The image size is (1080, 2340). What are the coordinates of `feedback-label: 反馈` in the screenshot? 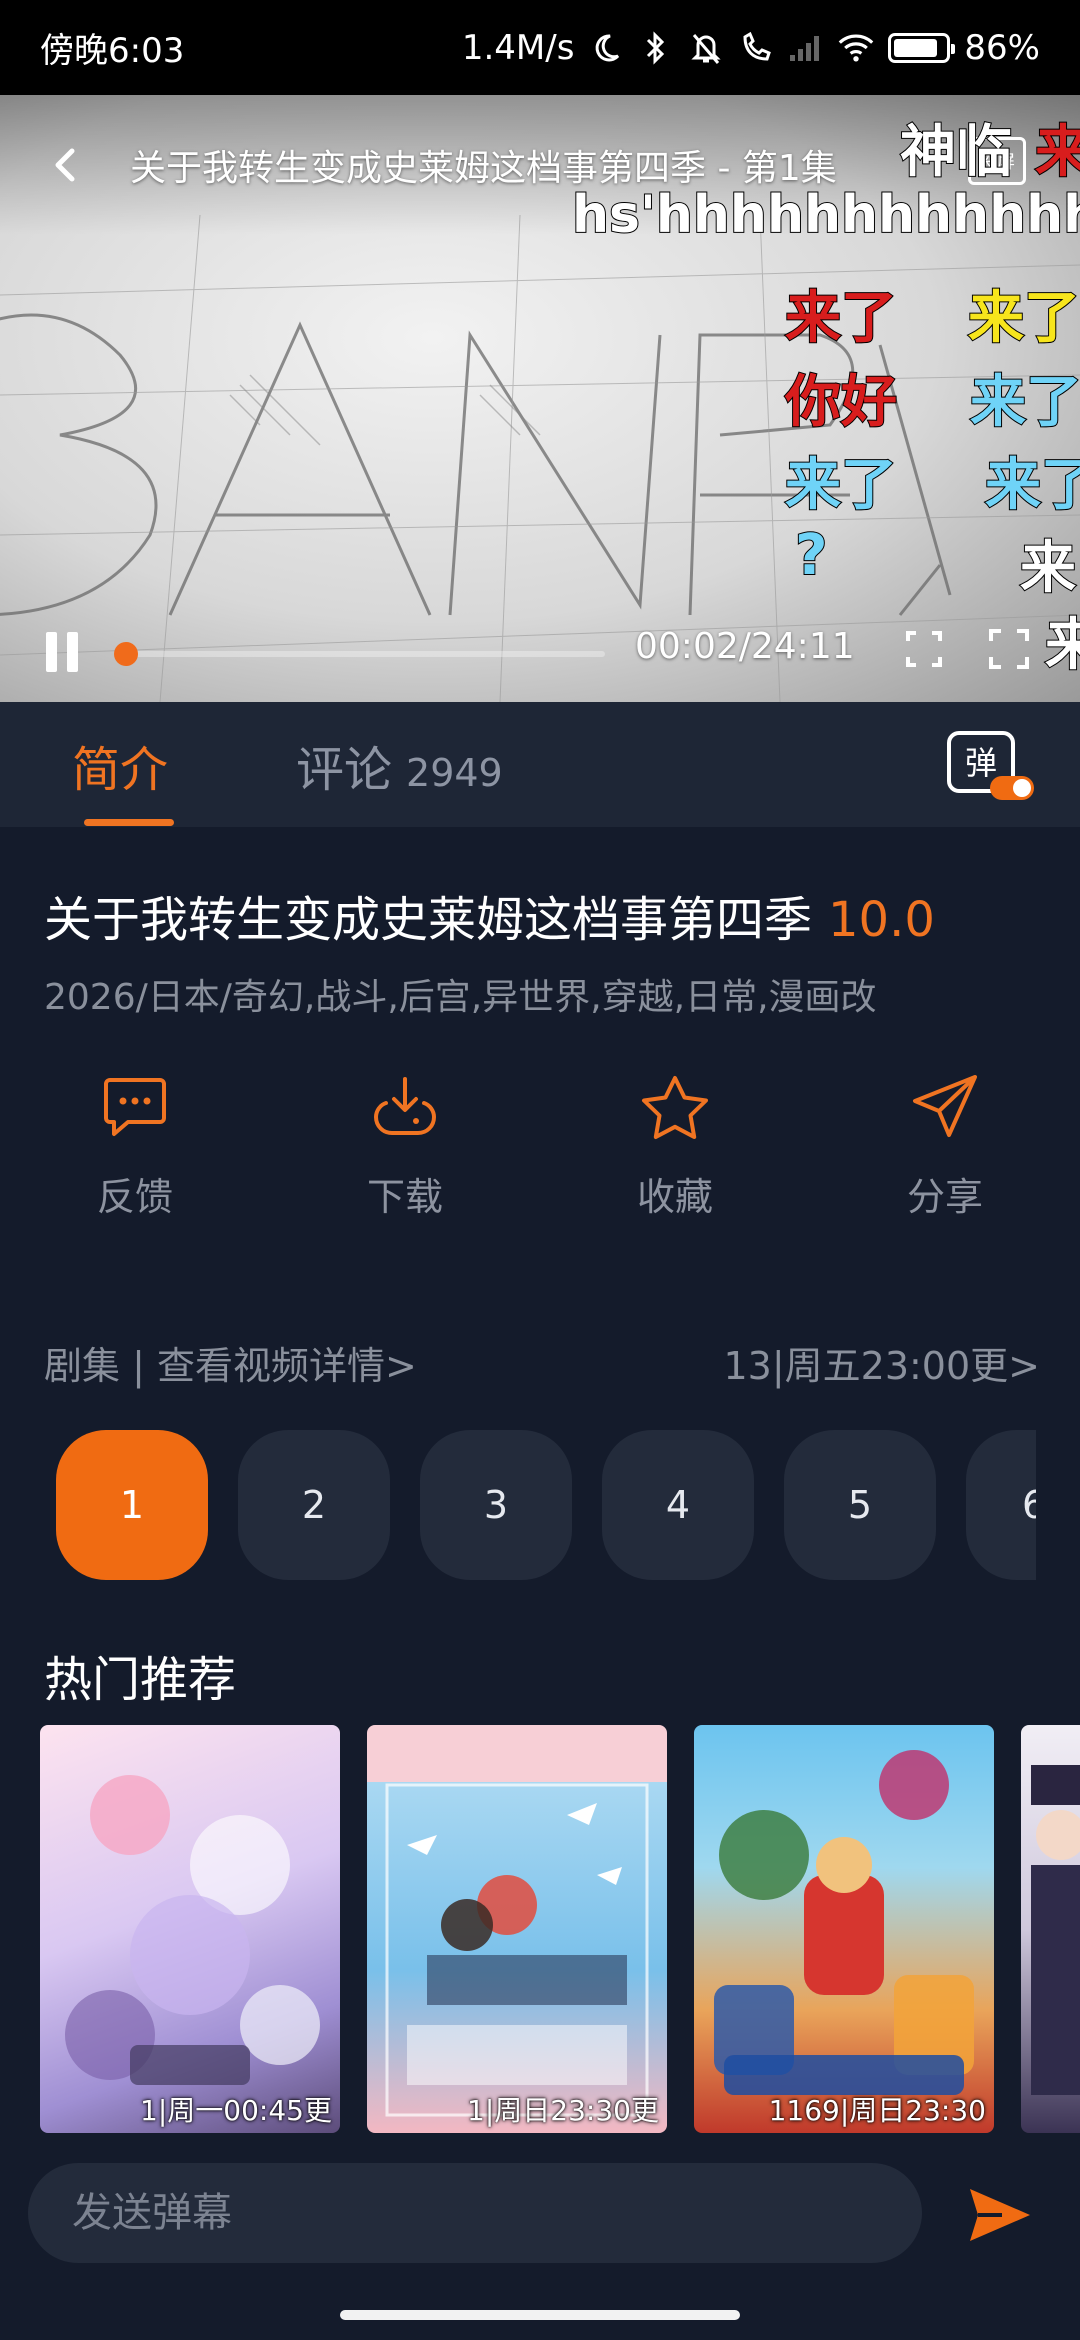 It's located at (134, 1197).